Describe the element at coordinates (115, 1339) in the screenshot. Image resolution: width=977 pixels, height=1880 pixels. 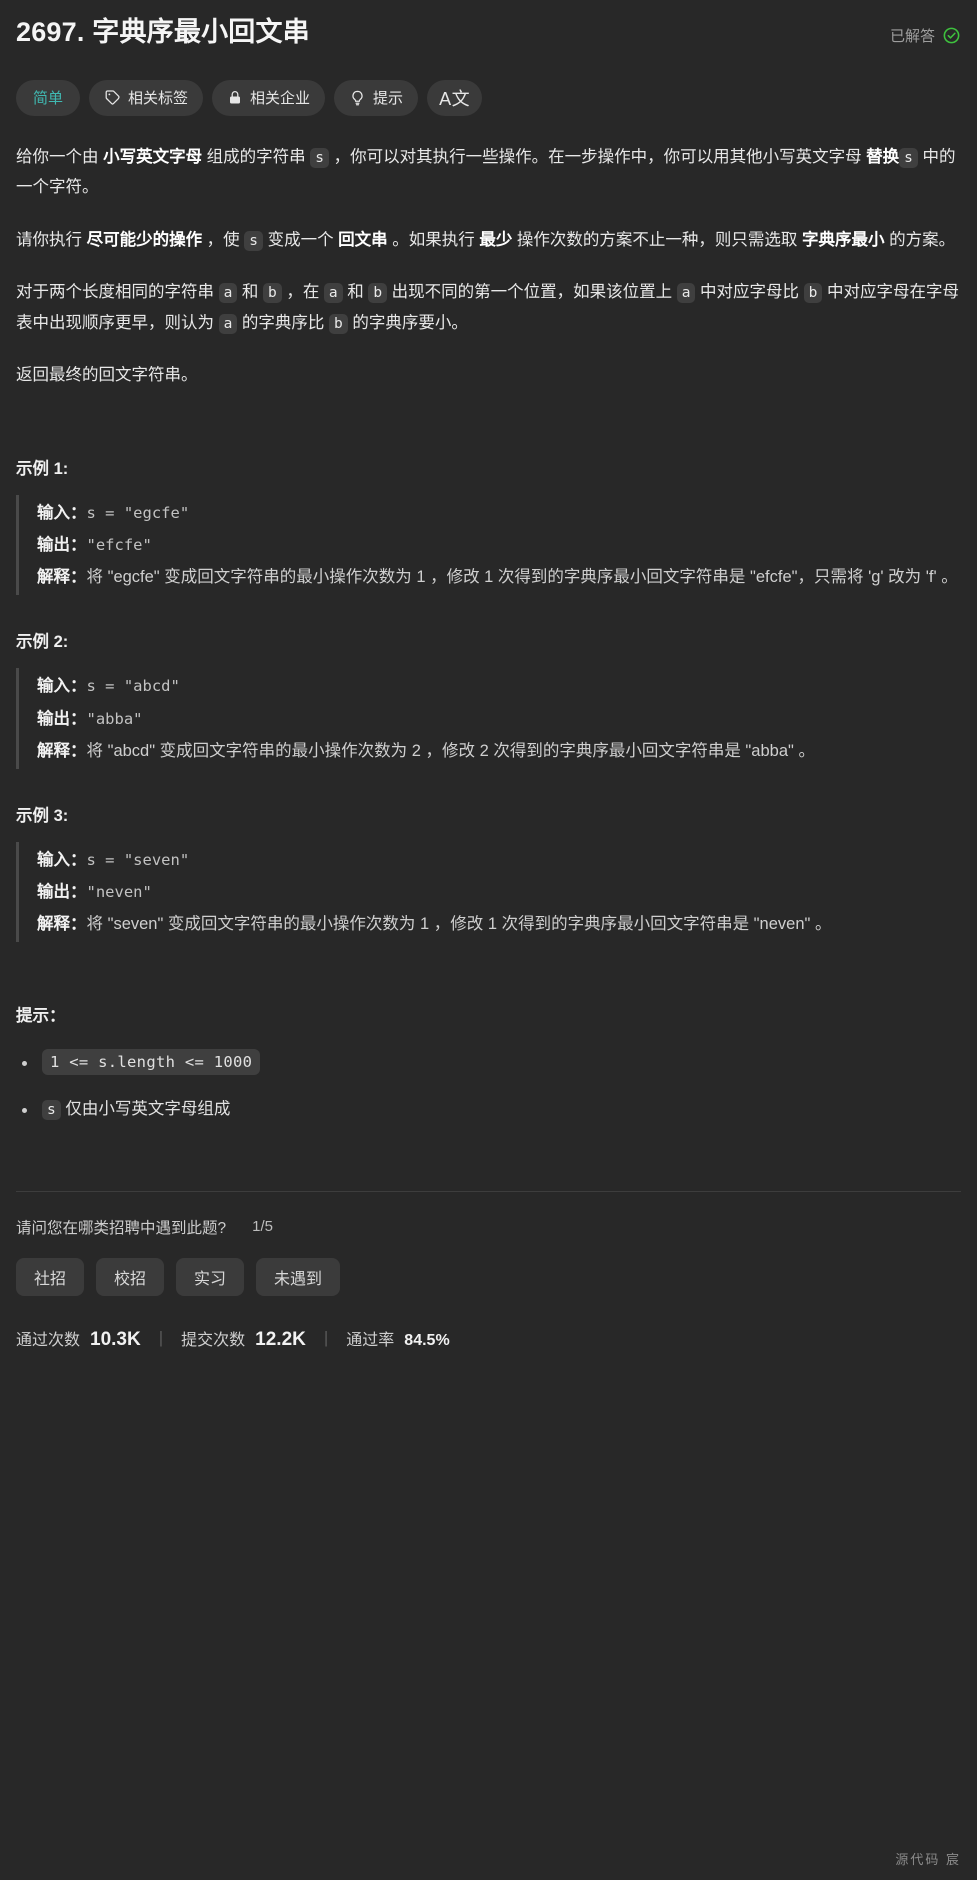
I see `stat-accepted-value: 10.3K` at that location.